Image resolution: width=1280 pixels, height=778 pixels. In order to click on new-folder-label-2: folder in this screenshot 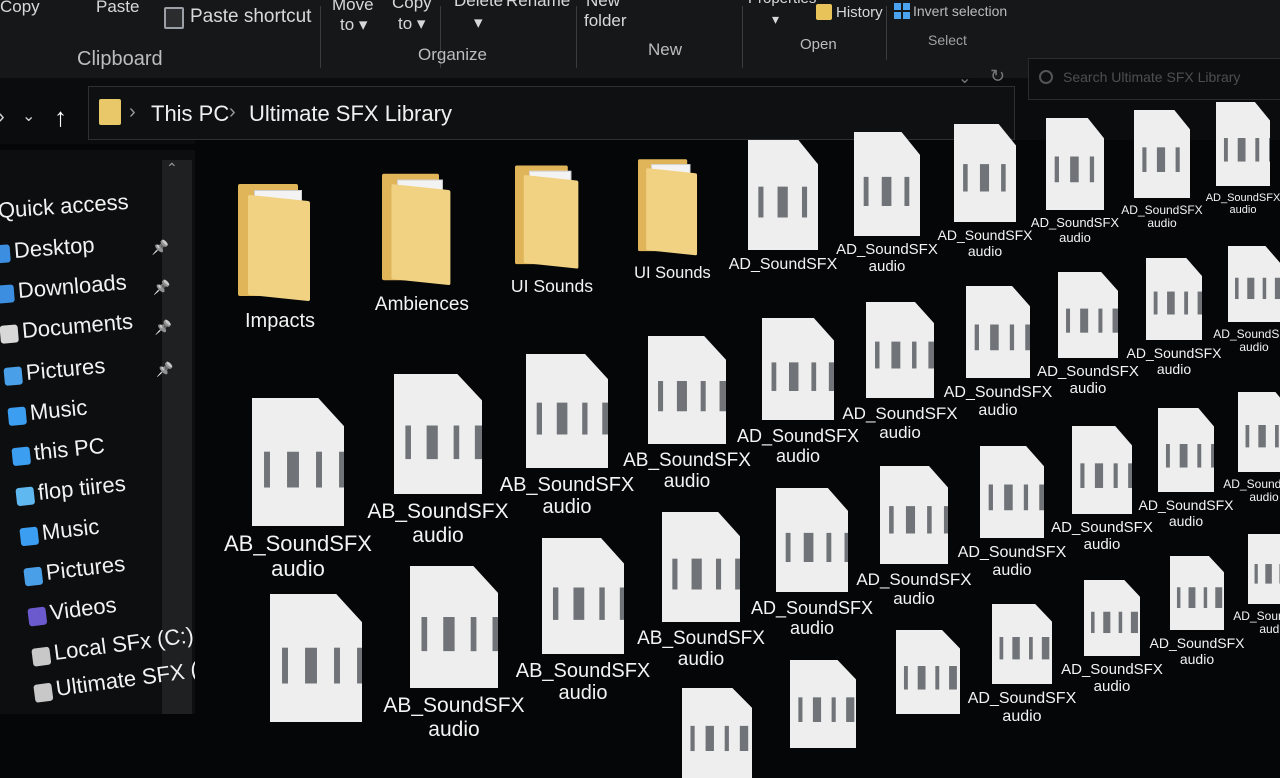, I will do `click(605, 21)`.